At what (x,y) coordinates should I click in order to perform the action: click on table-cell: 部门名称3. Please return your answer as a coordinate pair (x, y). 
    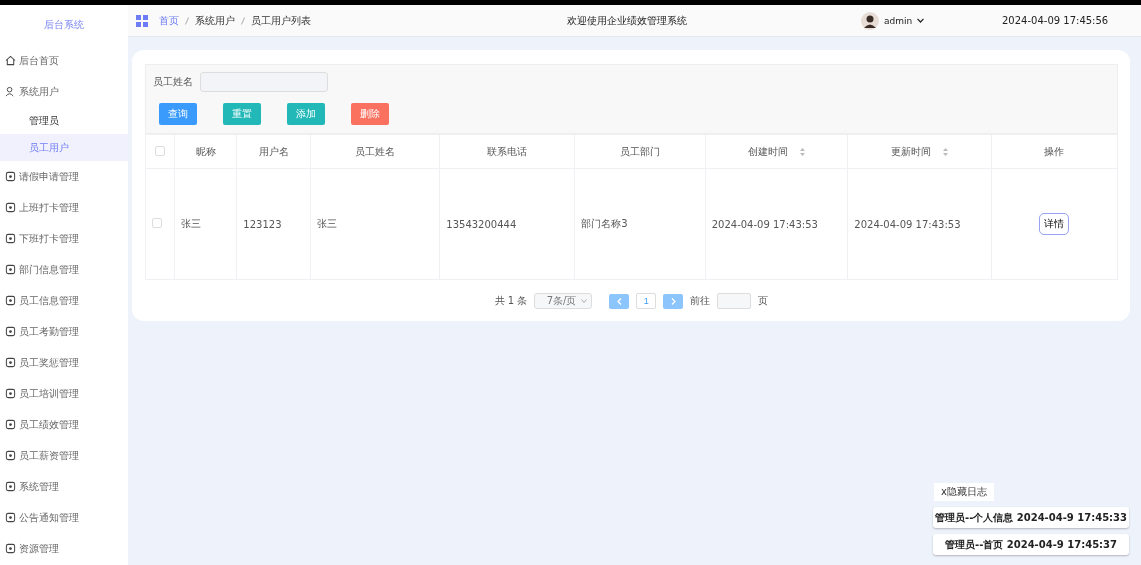
    Looking at the image, I should click on (604, 223).